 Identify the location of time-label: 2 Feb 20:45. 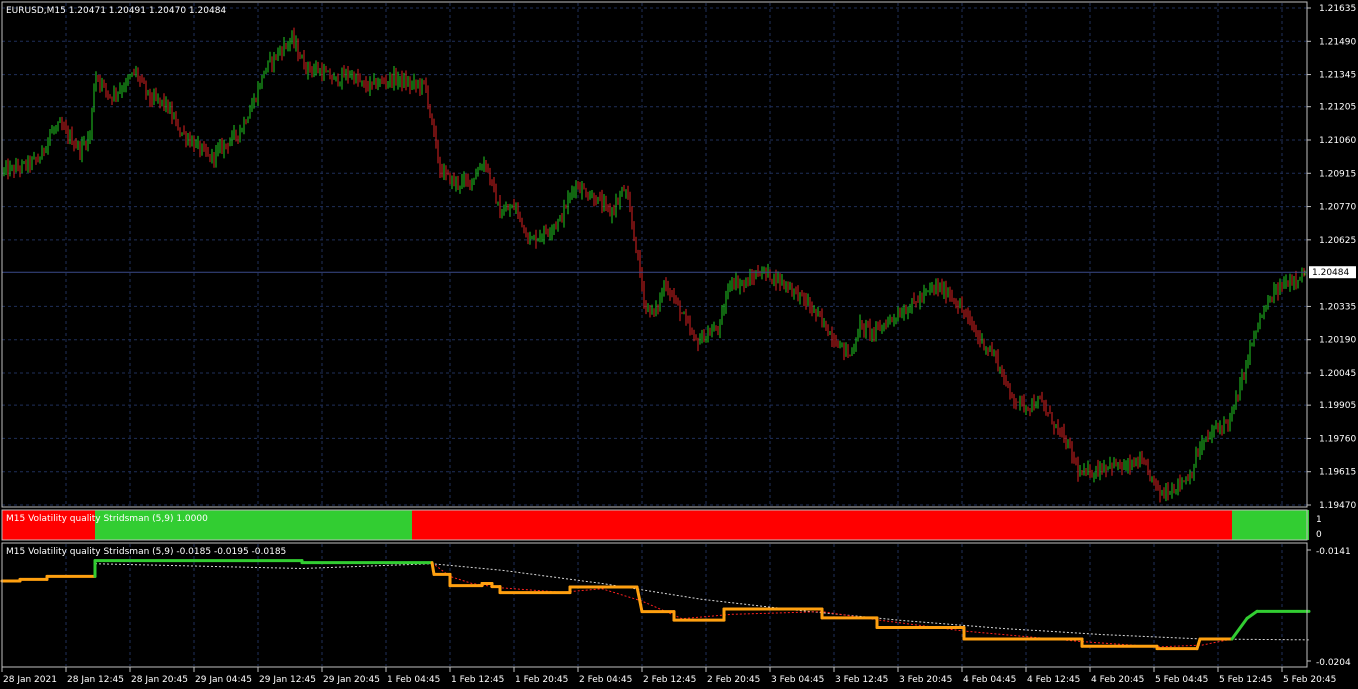
(733, 680).